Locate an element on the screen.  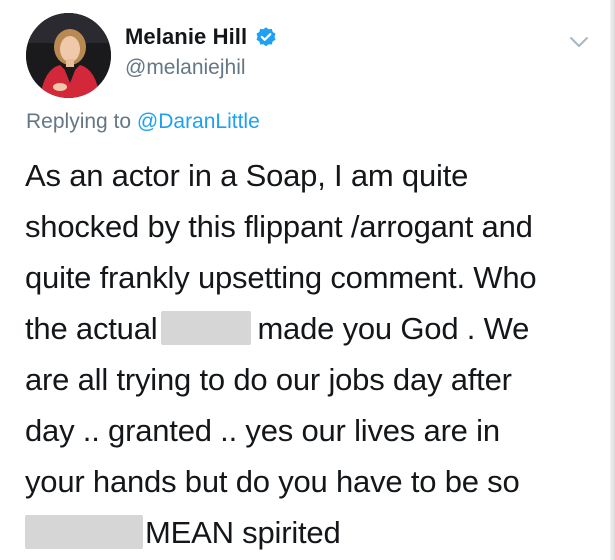
display-name: Melanie Hill is located at coordinates (186, 37).